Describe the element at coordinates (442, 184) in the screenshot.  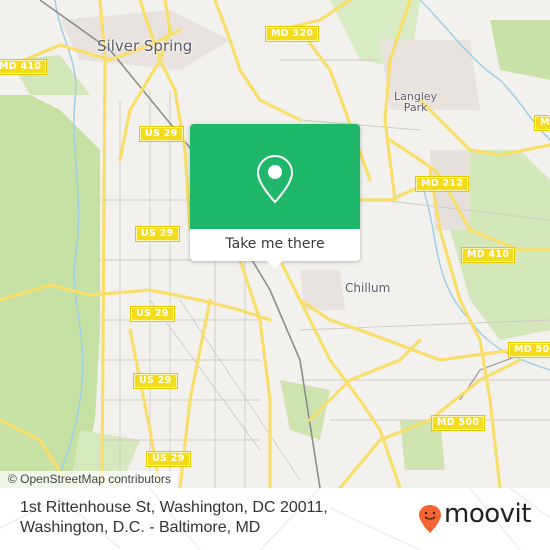
I see `route-shield-md212: MD 212` at that location.